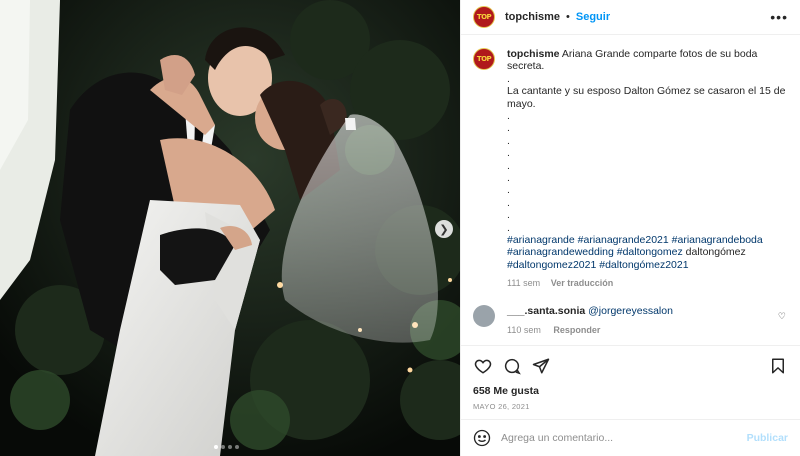 This screenshot has width=800, height=456. What do you see at coordinates (226, 447) in the screenshot?
I see `carousel-dots` at bounding box center [226, 447].